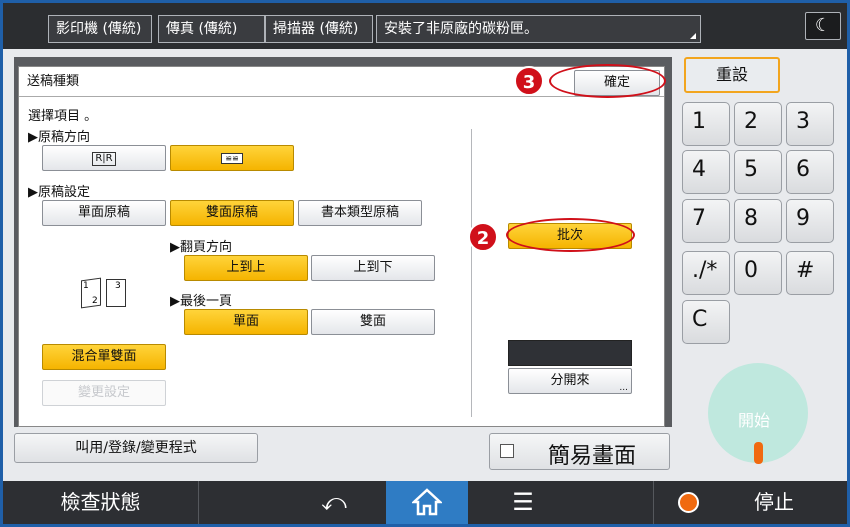 The image size is (850, 527). I want to click on key-1: 1, so click(706, 124).